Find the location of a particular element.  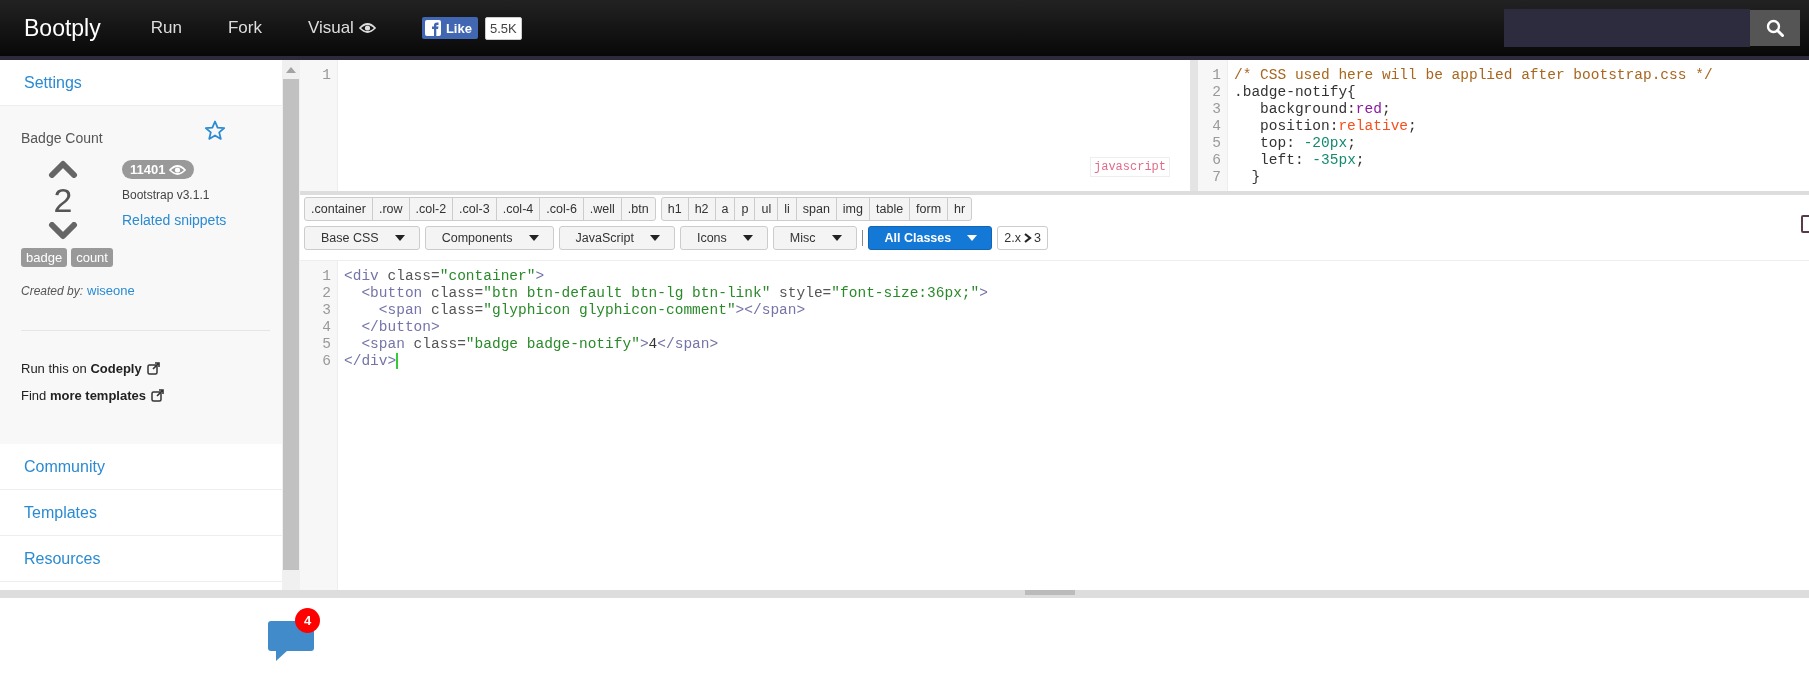

code-line: </div> is located at coordinates (370, 361).